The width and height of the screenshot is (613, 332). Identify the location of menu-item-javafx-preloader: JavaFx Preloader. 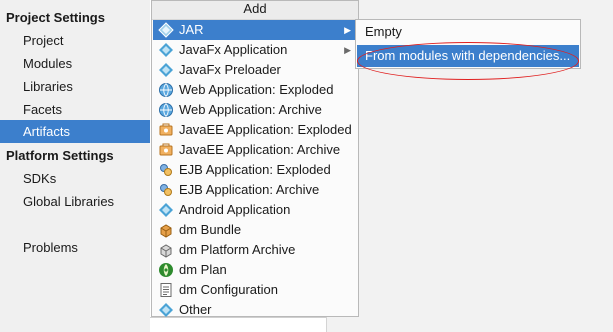
(255, 70).